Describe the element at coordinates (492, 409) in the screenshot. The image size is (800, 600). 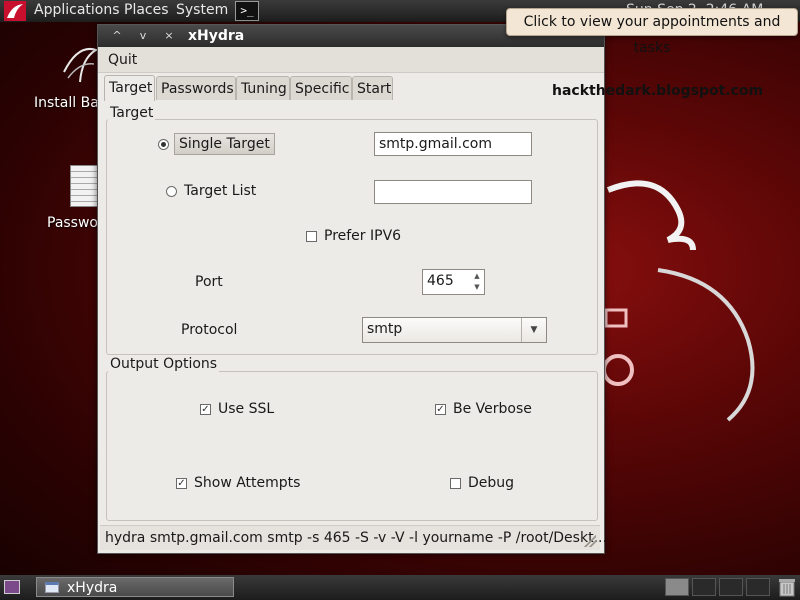
I see `be-verbose-label: Be Verbose` at that location.